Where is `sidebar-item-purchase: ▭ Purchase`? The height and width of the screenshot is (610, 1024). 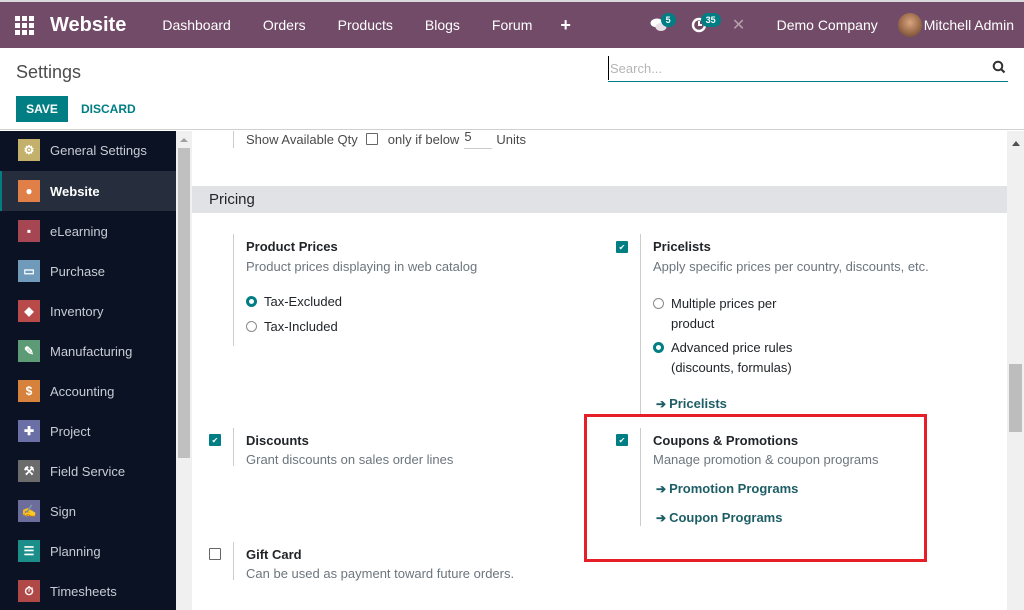
sidebar-item-purchase: ▭ Purchase is located at coordinates (88, 271).